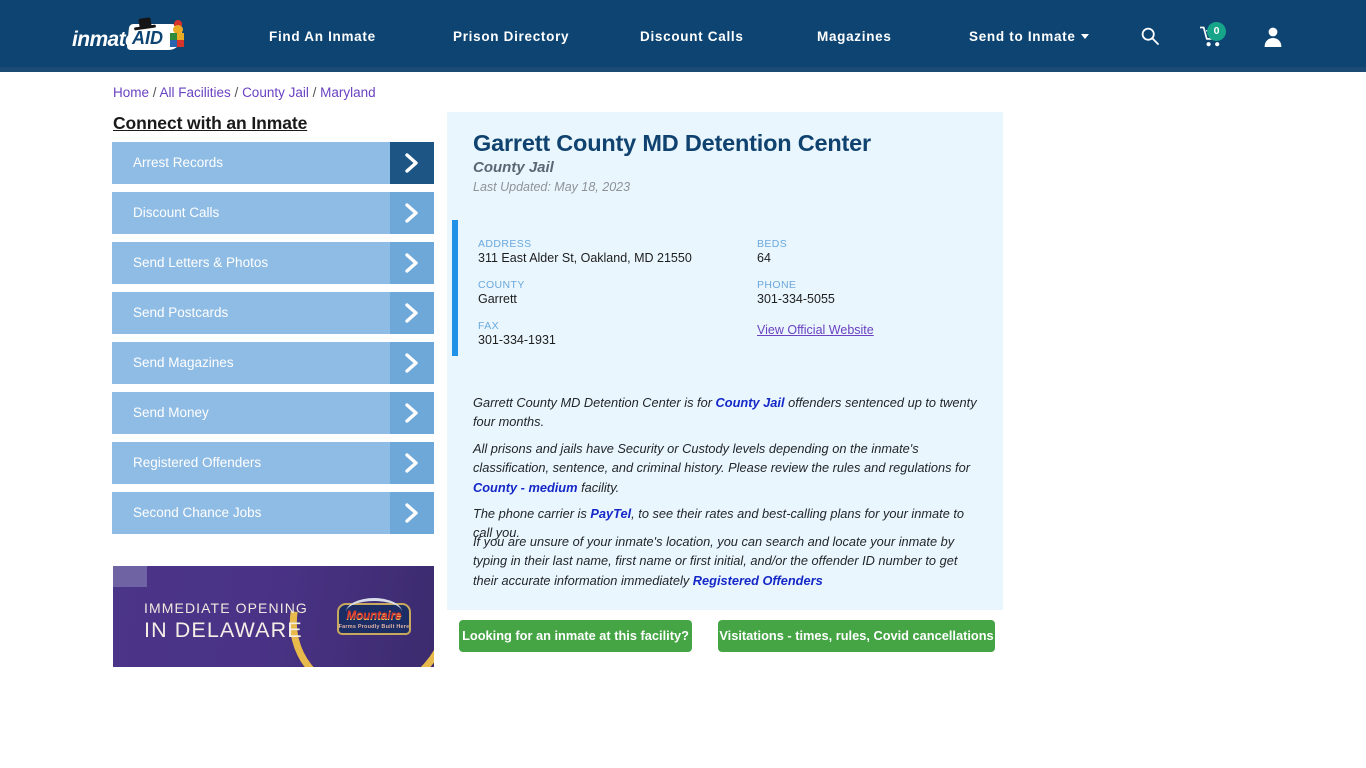 This screenshot has width=1366, height=768. What do you see at coordinates (226, 608) in the screenshot?
I see `ad-headline-1: IMMEDIATE OPENING` at bounding box center [226, 608].